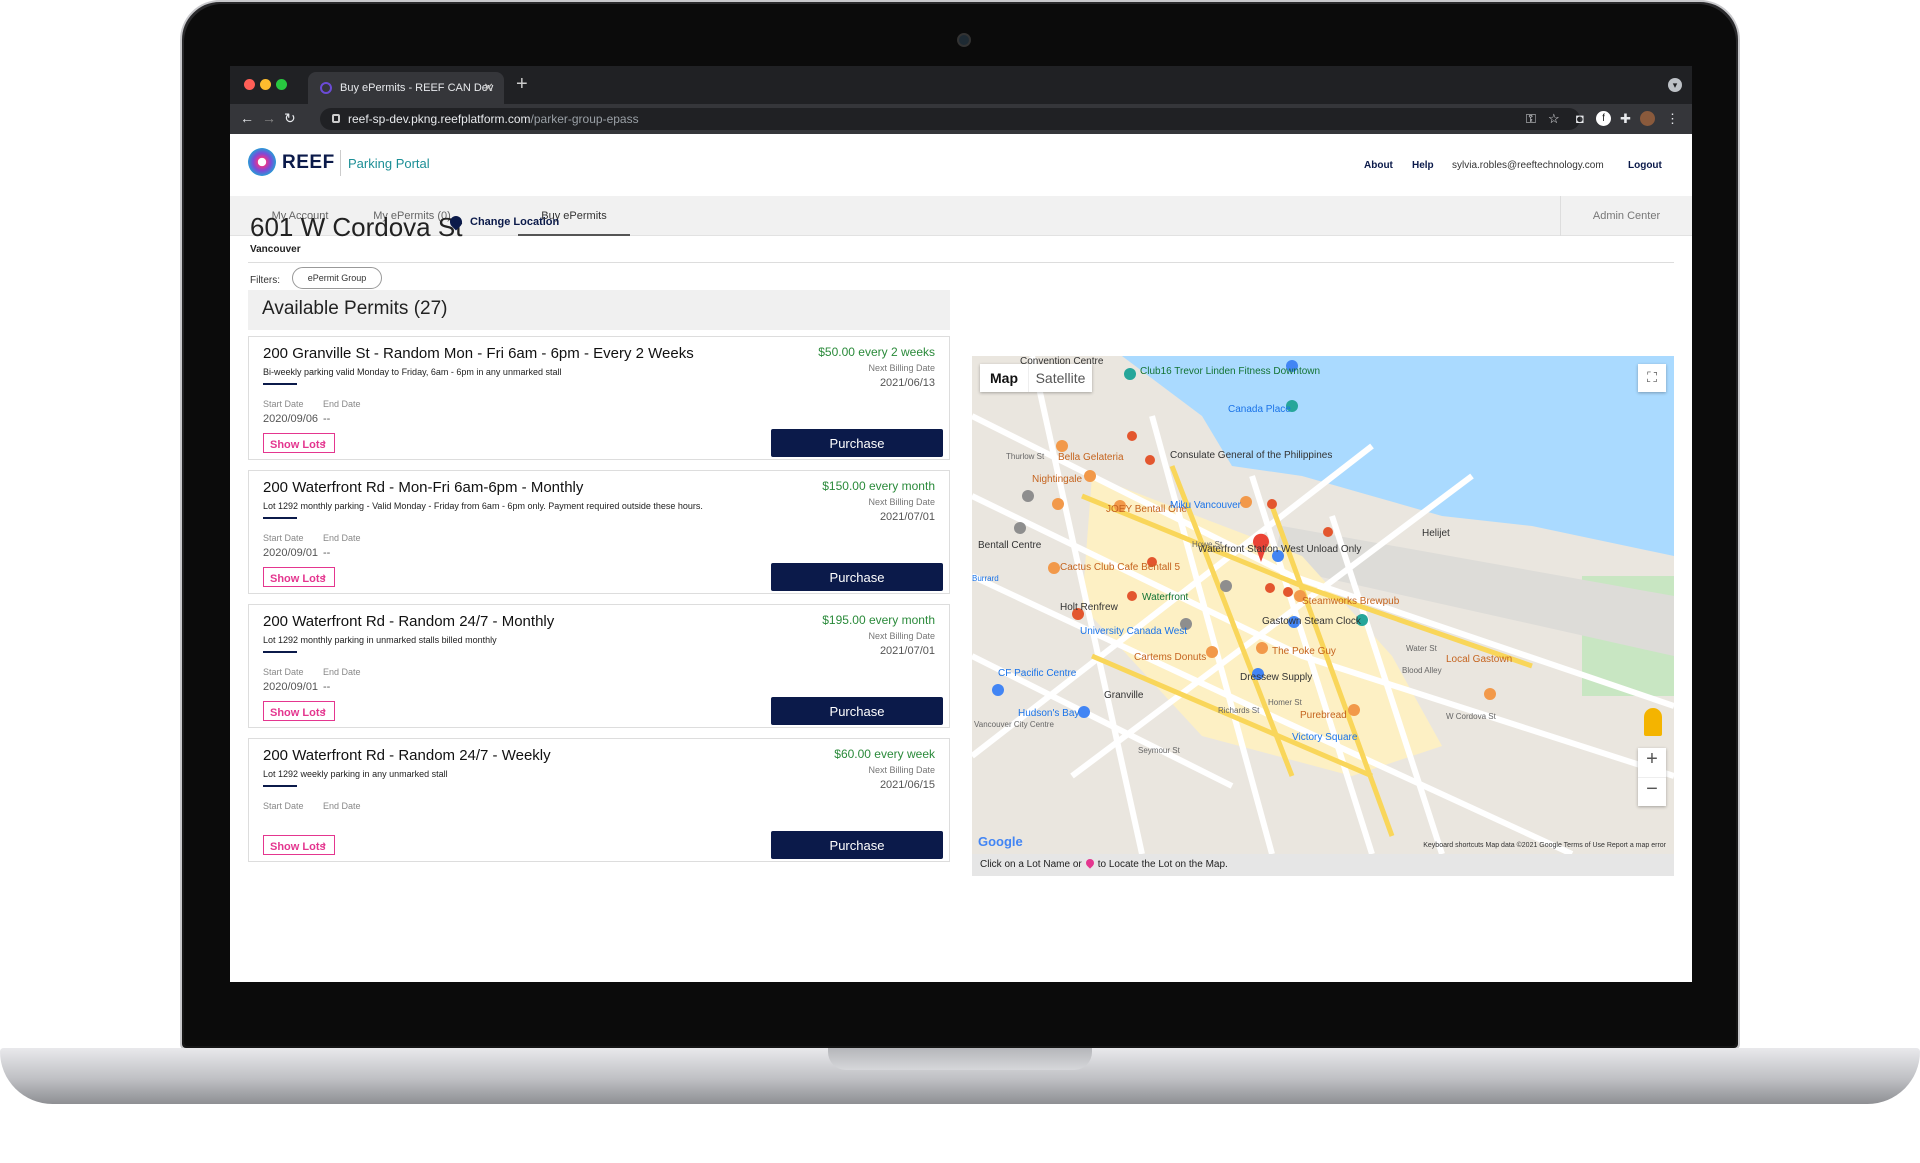 The image size is (1920, 1163). Describe the element at coordinates (1089, 607) in the screenshot. I see `map-label: Holt Renfrew` at that location.